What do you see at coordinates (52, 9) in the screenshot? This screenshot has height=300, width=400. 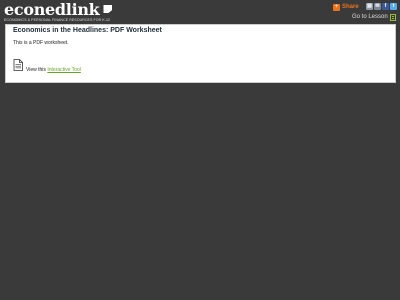 I see `logo-wordmark: econedlink` at bounding box center [52, 9].